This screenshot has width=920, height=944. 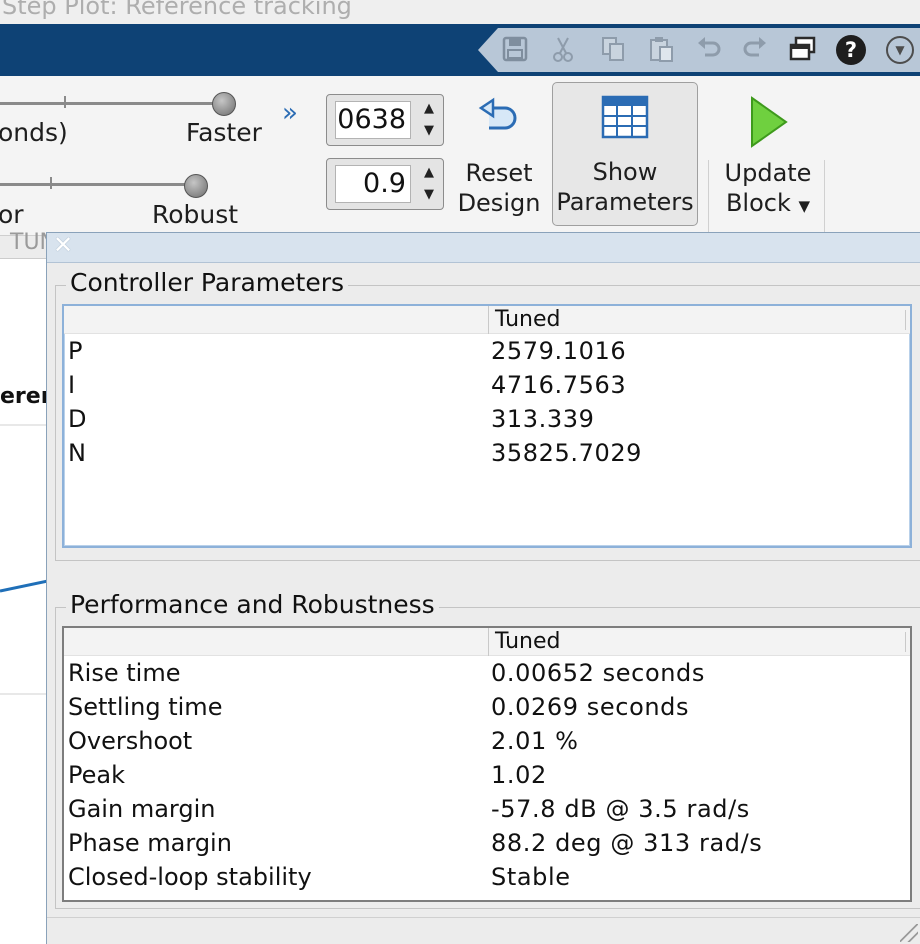 I want to click on param-name: N, so click(x=77, y=453).